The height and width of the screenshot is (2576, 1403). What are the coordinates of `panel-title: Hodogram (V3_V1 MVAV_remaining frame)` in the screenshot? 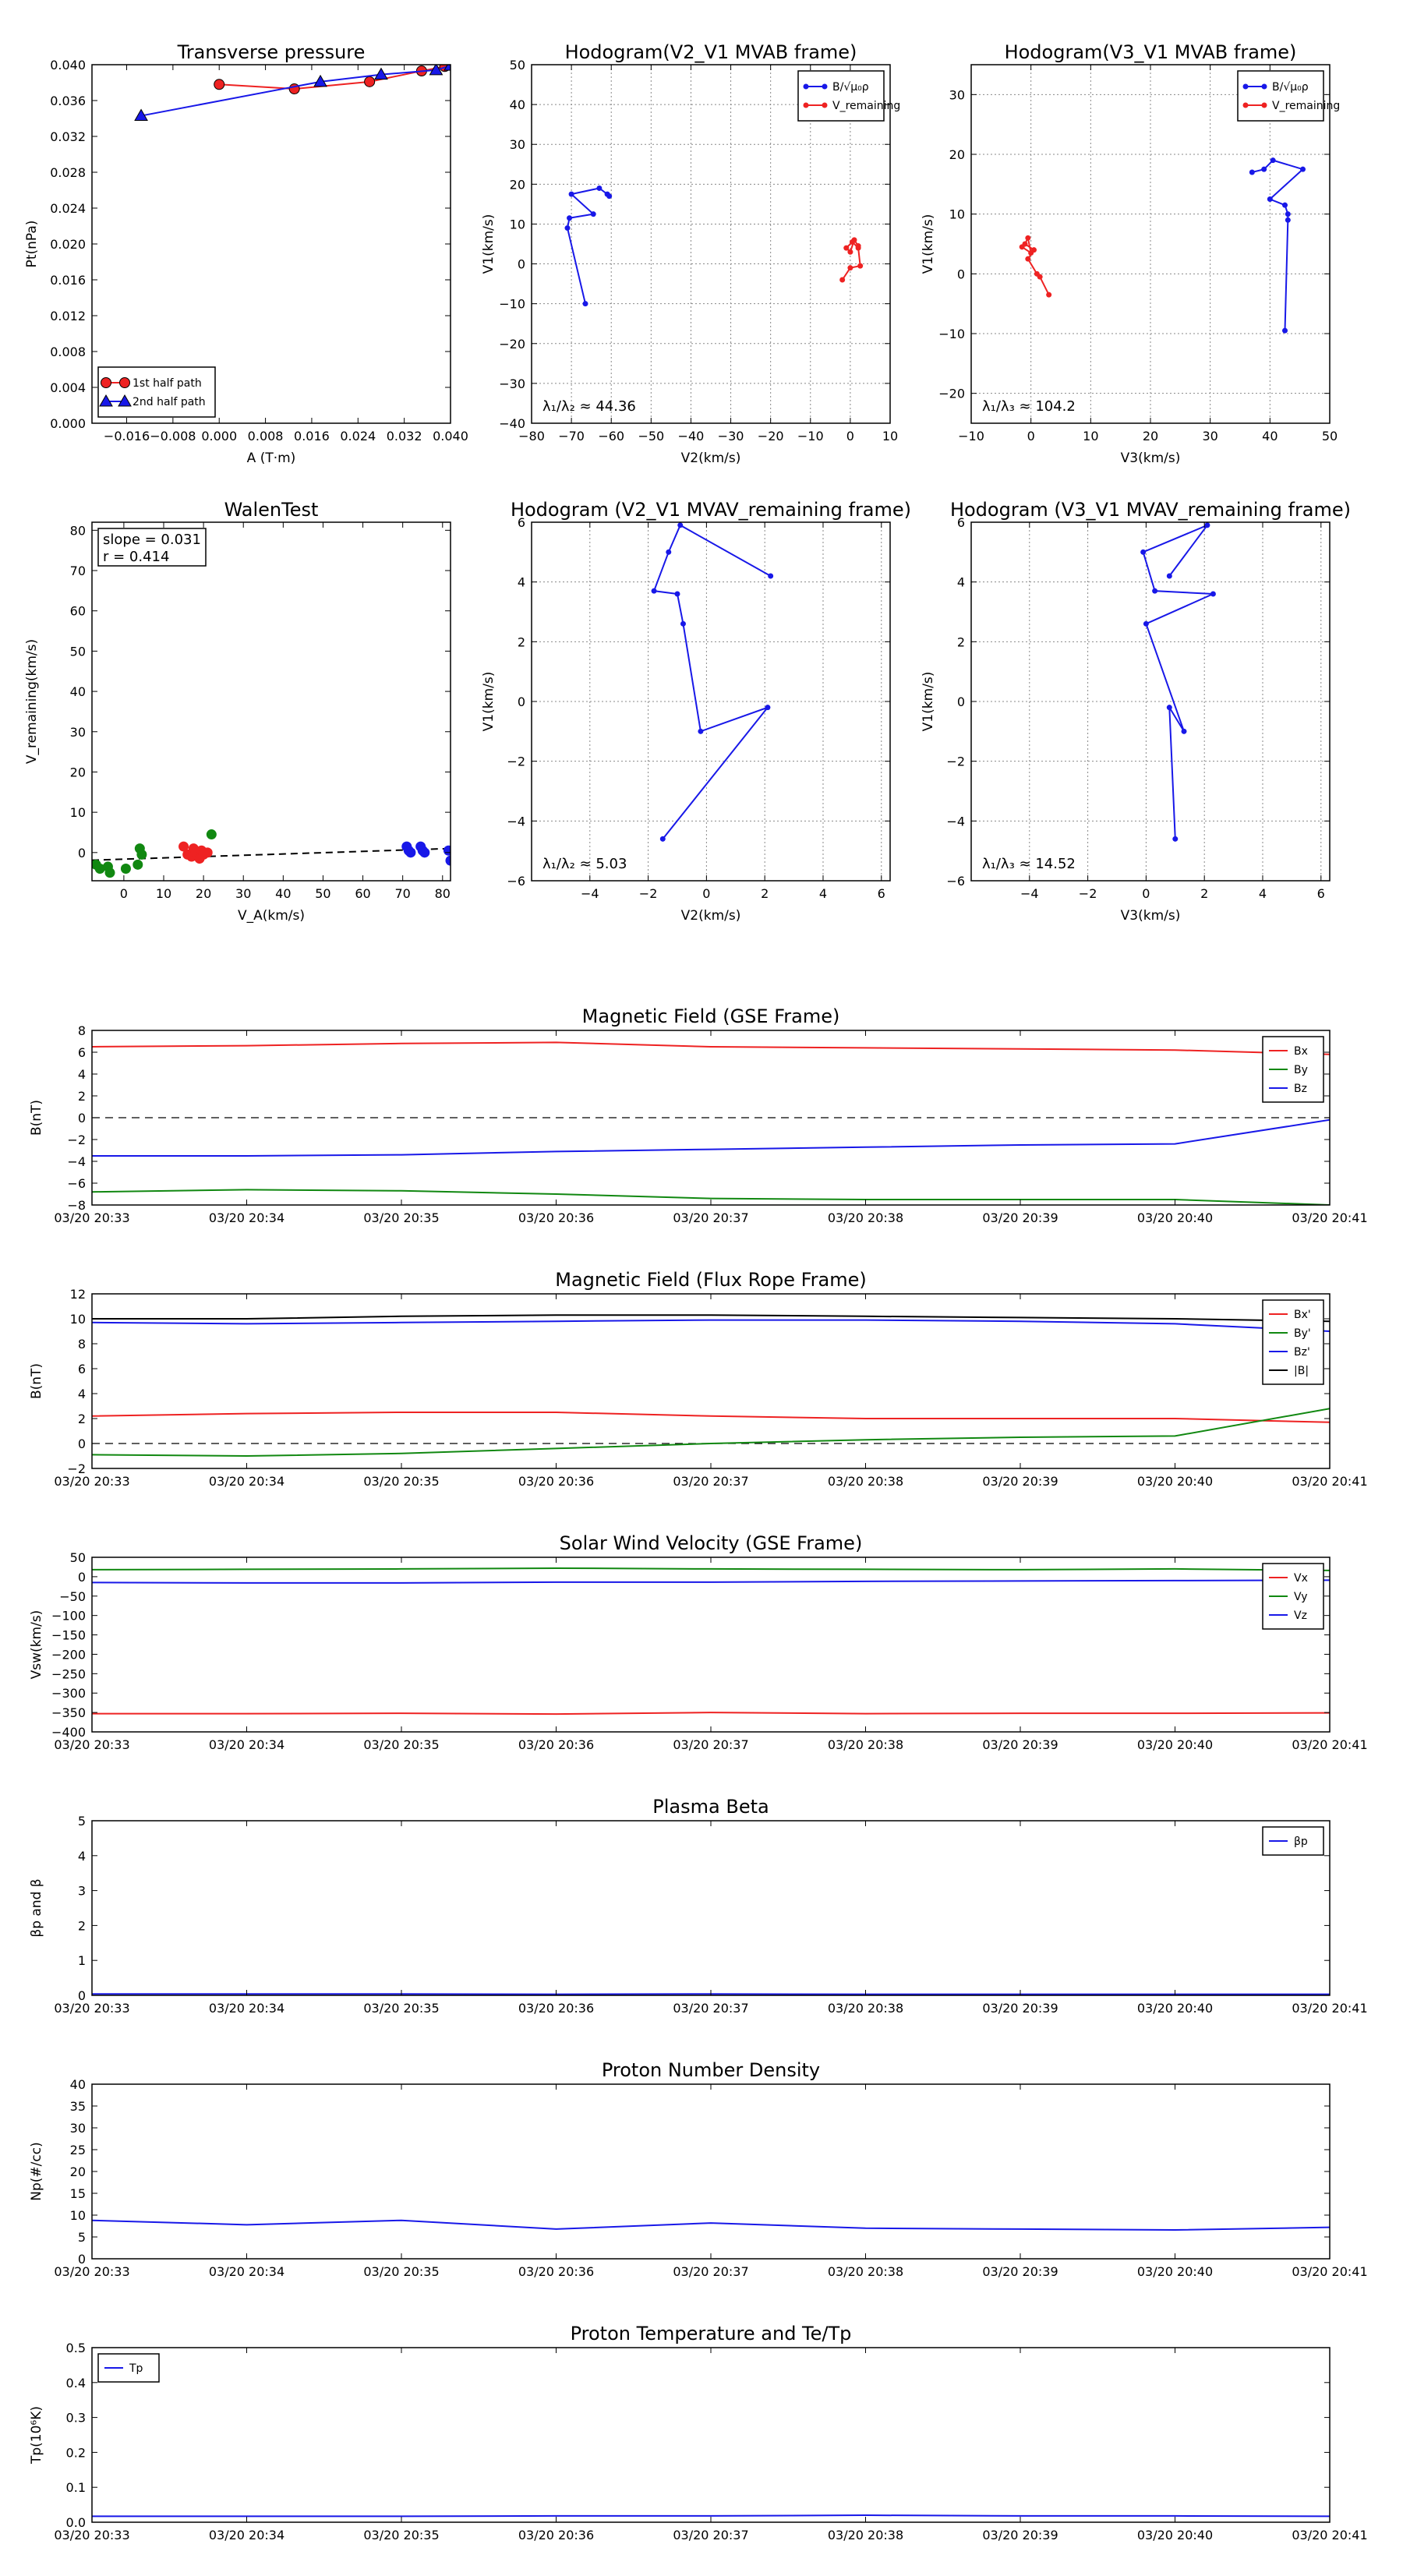 It's located at (1150, 510).